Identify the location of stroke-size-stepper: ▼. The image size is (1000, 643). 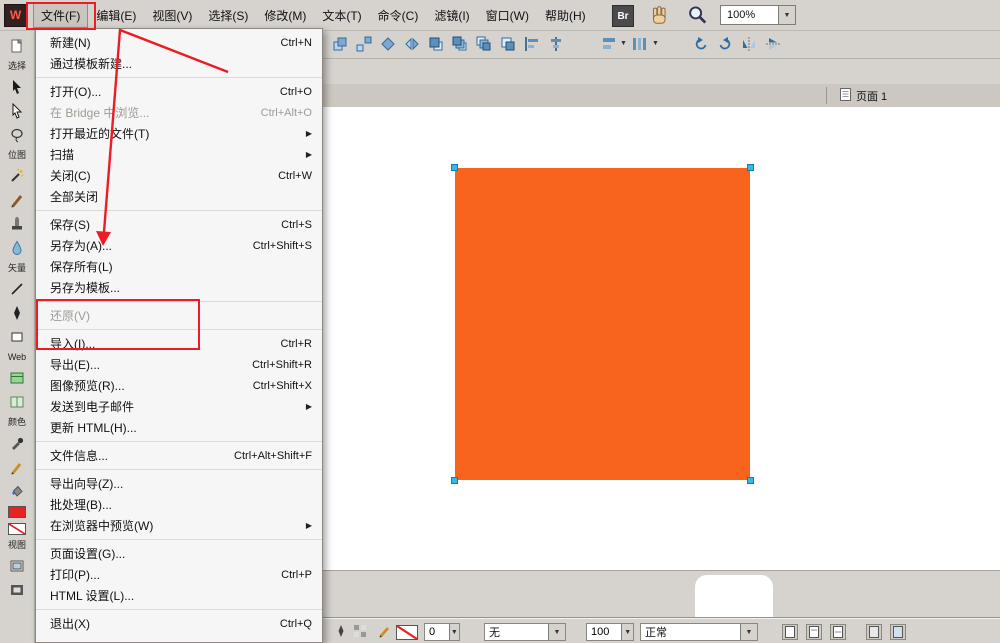
(442, 632).